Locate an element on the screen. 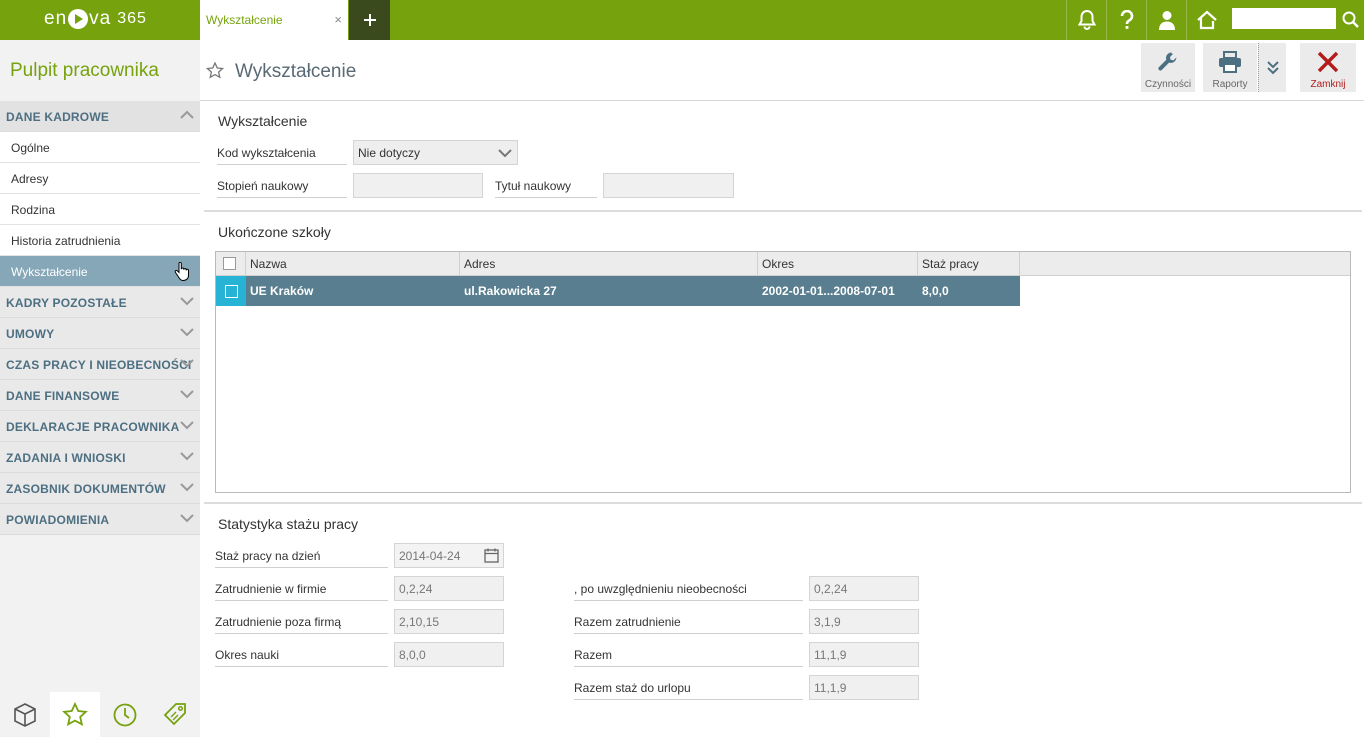 This screenshot has width=1364, height=737. select-all-cell is located at coordinates (231, 264).